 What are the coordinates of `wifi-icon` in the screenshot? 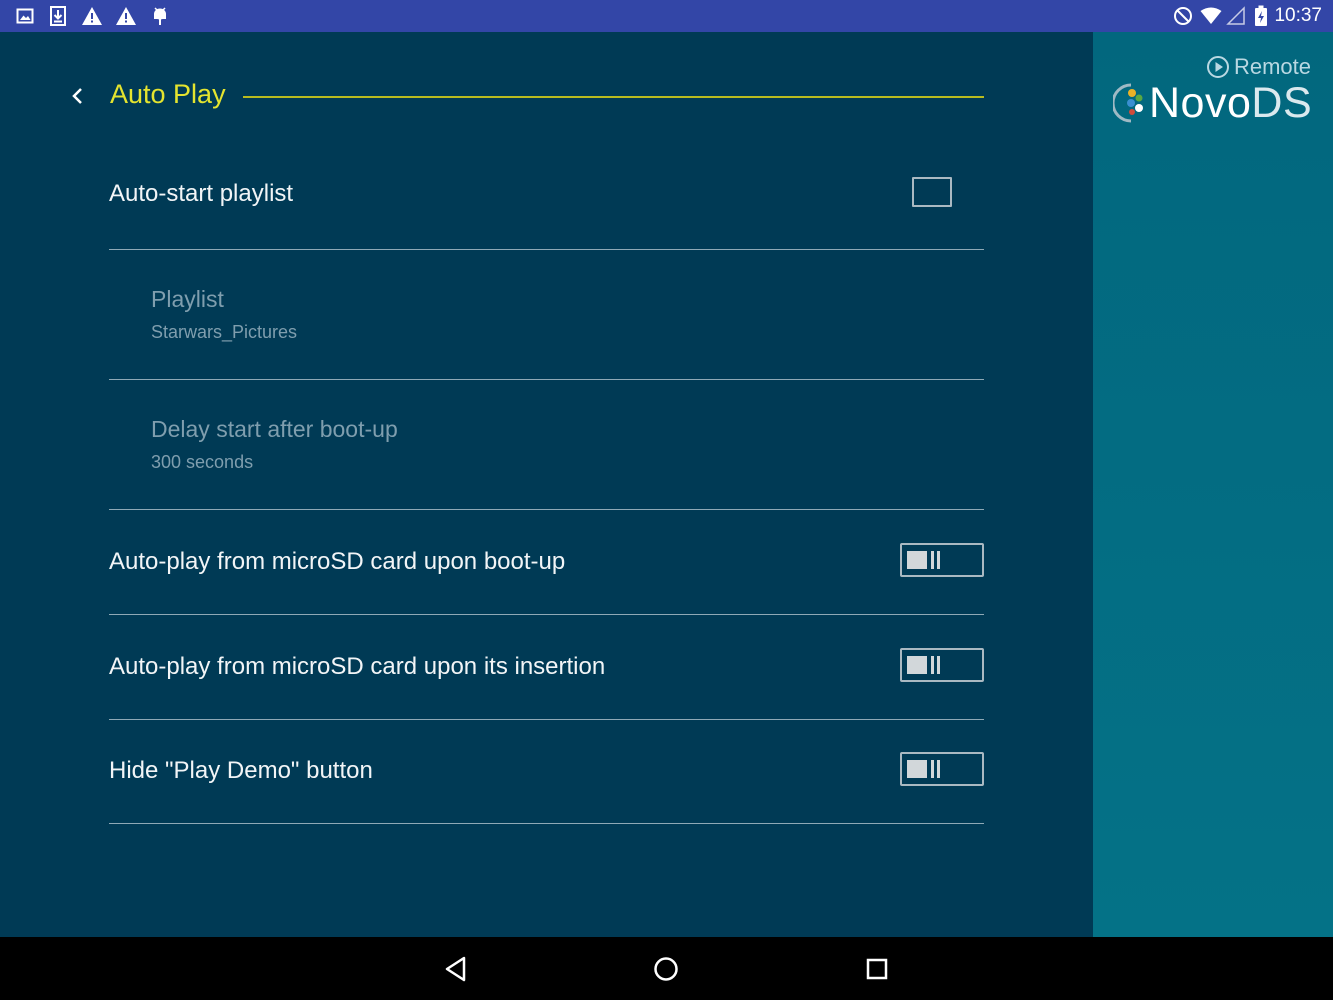 It's located at (1211, 16).